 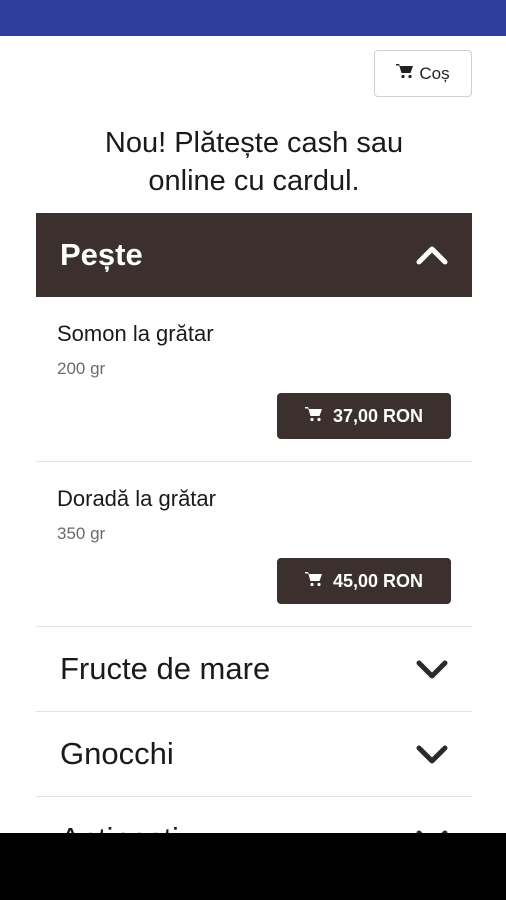 What do you see at coordinates (253, 18) in the screenshot?
I see `status-bar` at bounding box center [253, 18].